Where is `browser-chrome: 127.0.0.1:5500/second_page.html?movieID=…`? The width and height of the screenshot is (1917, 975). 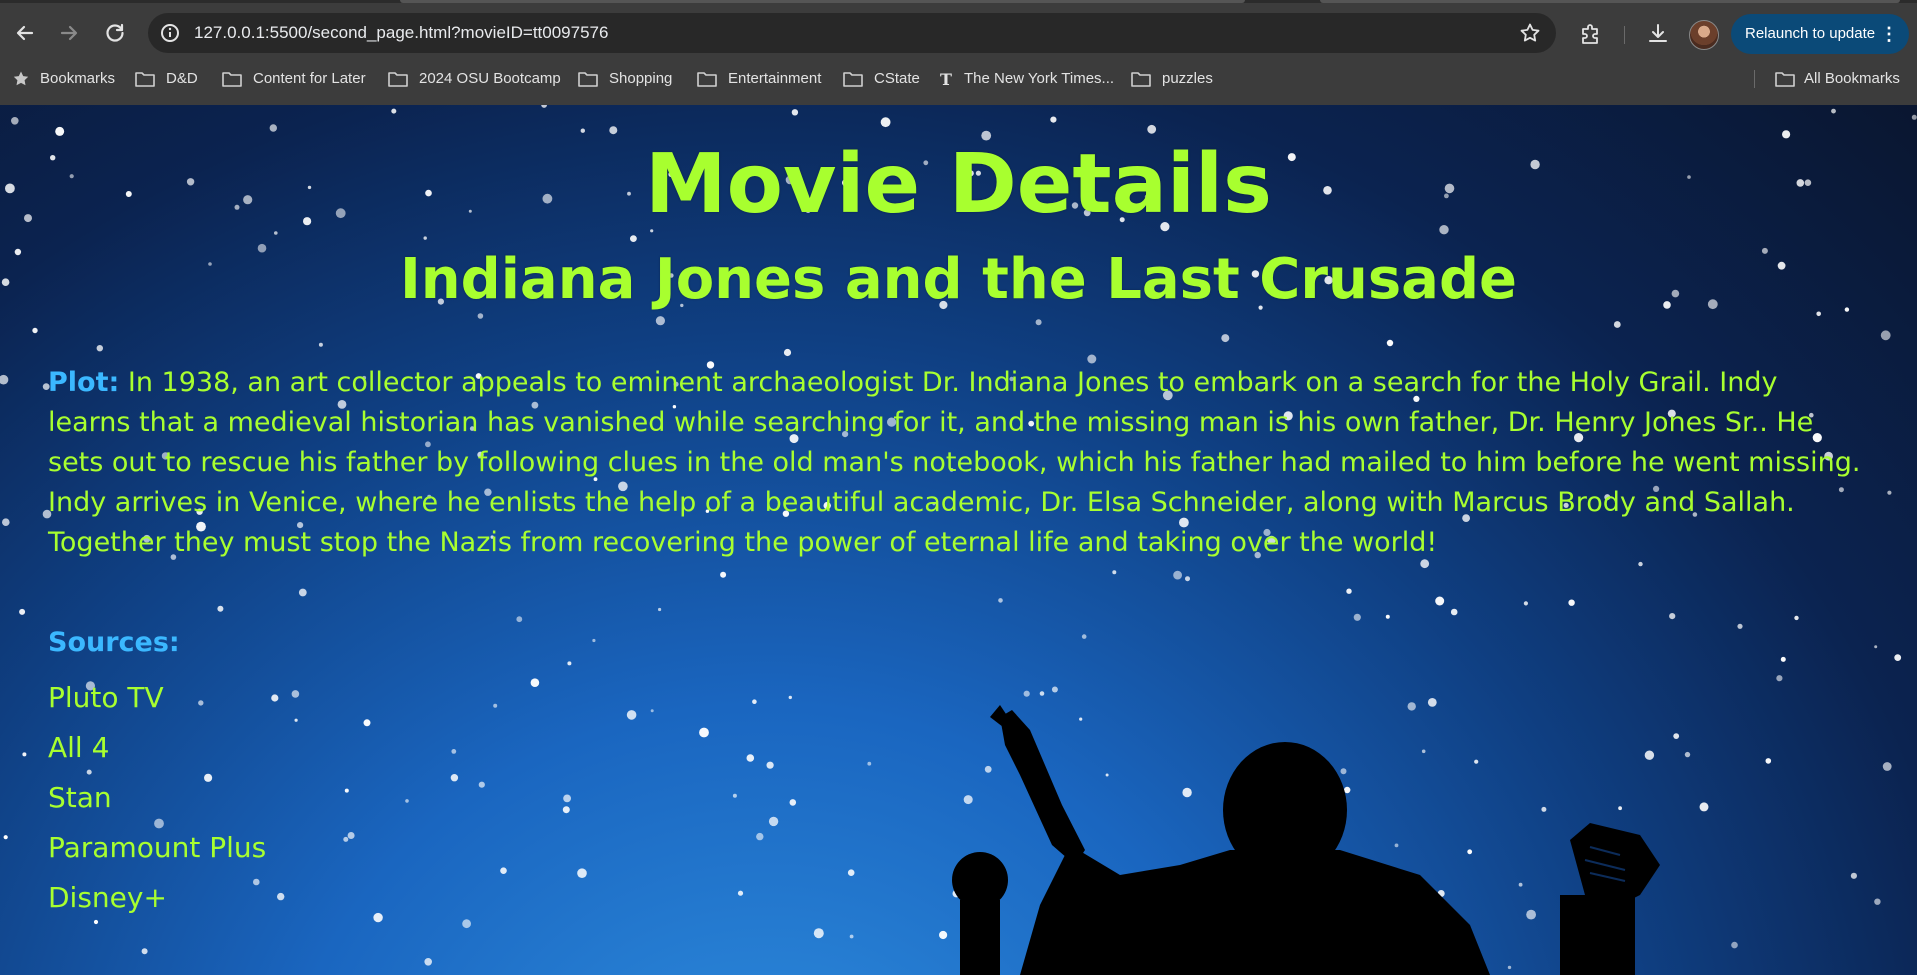
browser-chrome: 127.0.0.1:5500/second_page.html?movieID=… is located at coordinates (958, 52).